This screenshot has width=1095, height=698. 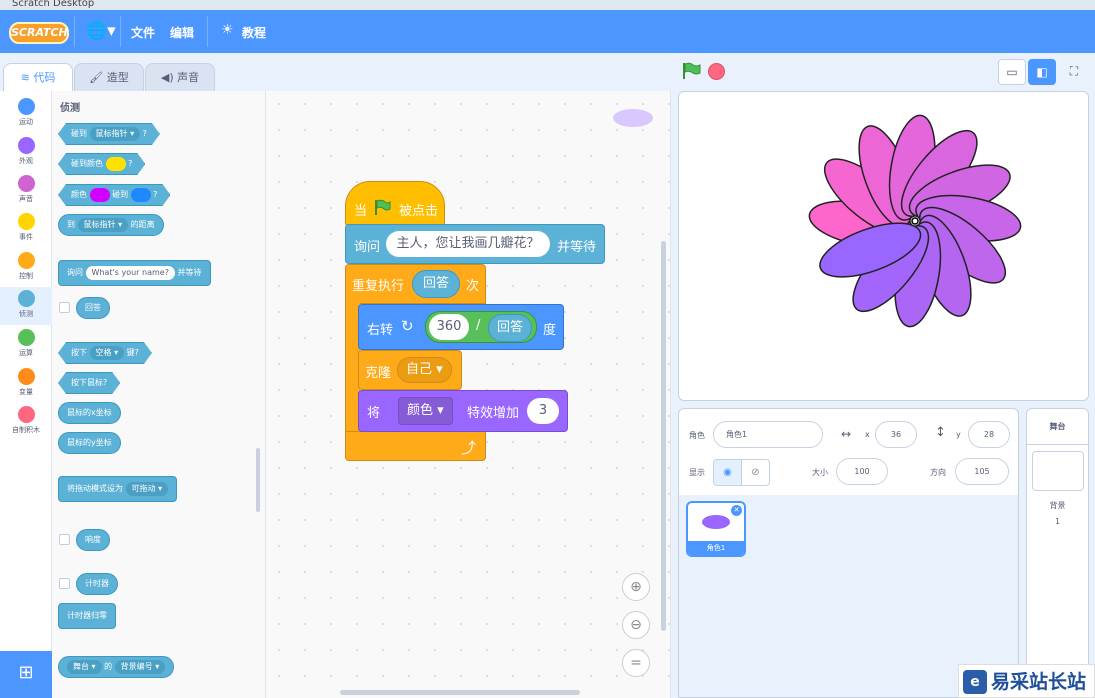 What do you see at coordinates (64, 583) in the screenshot?
I see `timer-checkbox` at bounding box center [64, 583].